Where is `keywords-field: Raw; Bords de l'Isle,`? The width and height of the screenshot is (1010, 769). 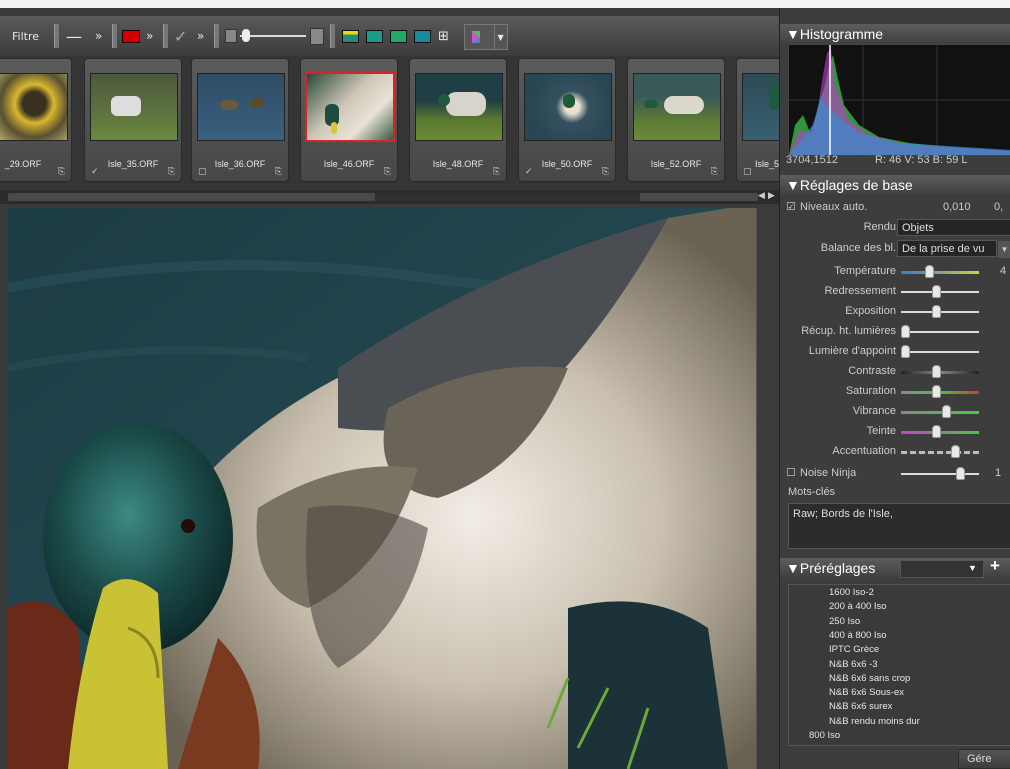
keywords-field: Raw; Bords de l'Isle, is located at coordinates (899, 526).